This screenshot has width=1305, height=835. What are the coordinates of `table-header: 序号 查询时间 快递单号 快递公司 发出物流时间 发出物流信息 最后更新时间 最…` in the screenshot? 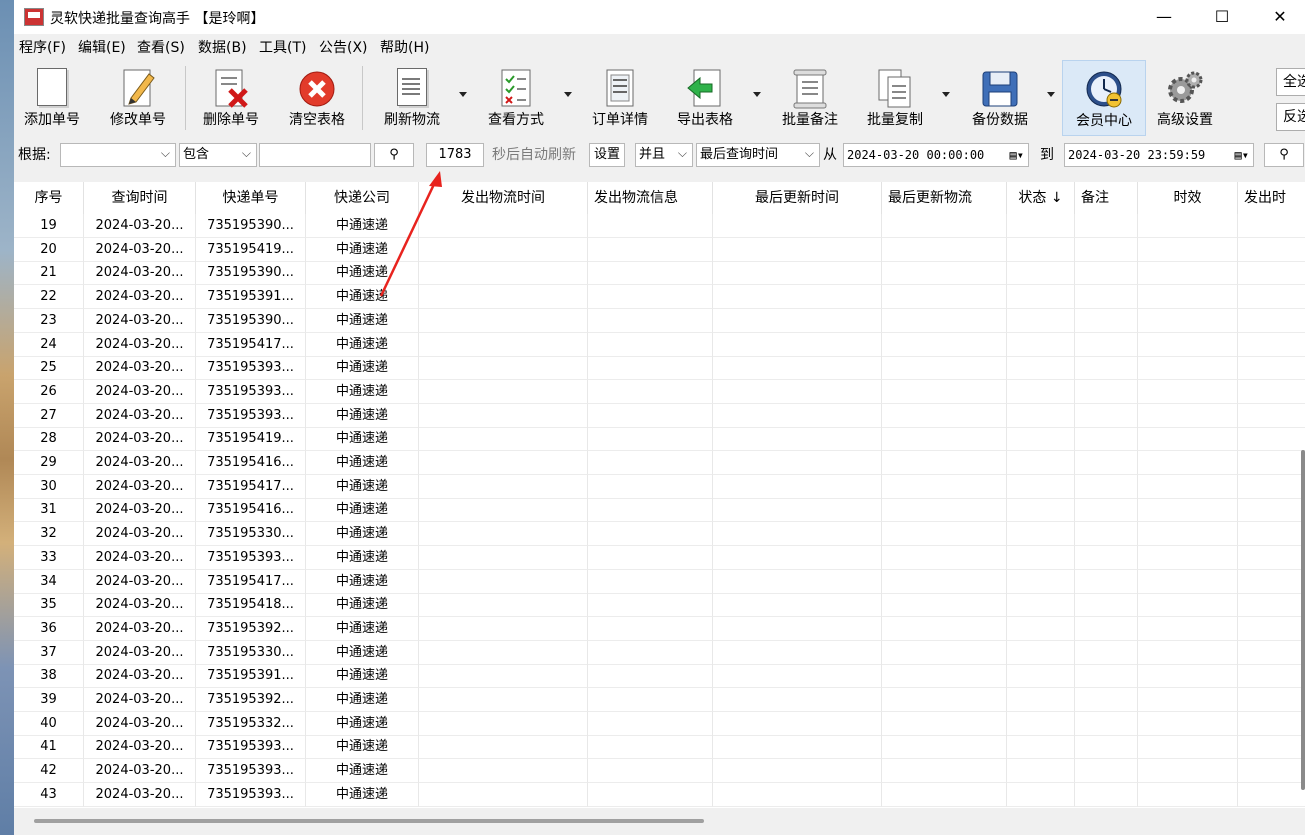 It's located at (659, 198).